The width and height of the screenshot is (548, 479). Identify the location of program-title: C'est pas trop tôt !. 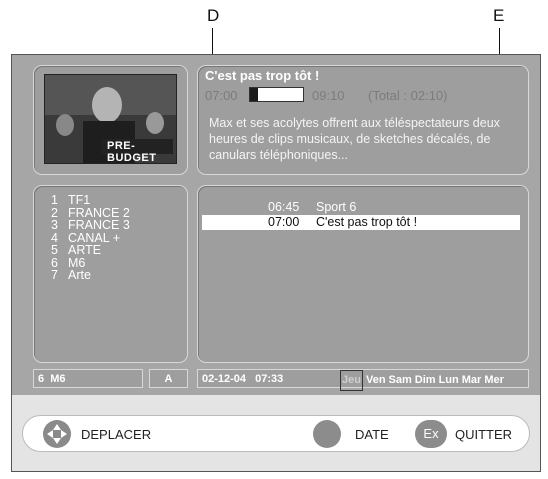
(262, 75).